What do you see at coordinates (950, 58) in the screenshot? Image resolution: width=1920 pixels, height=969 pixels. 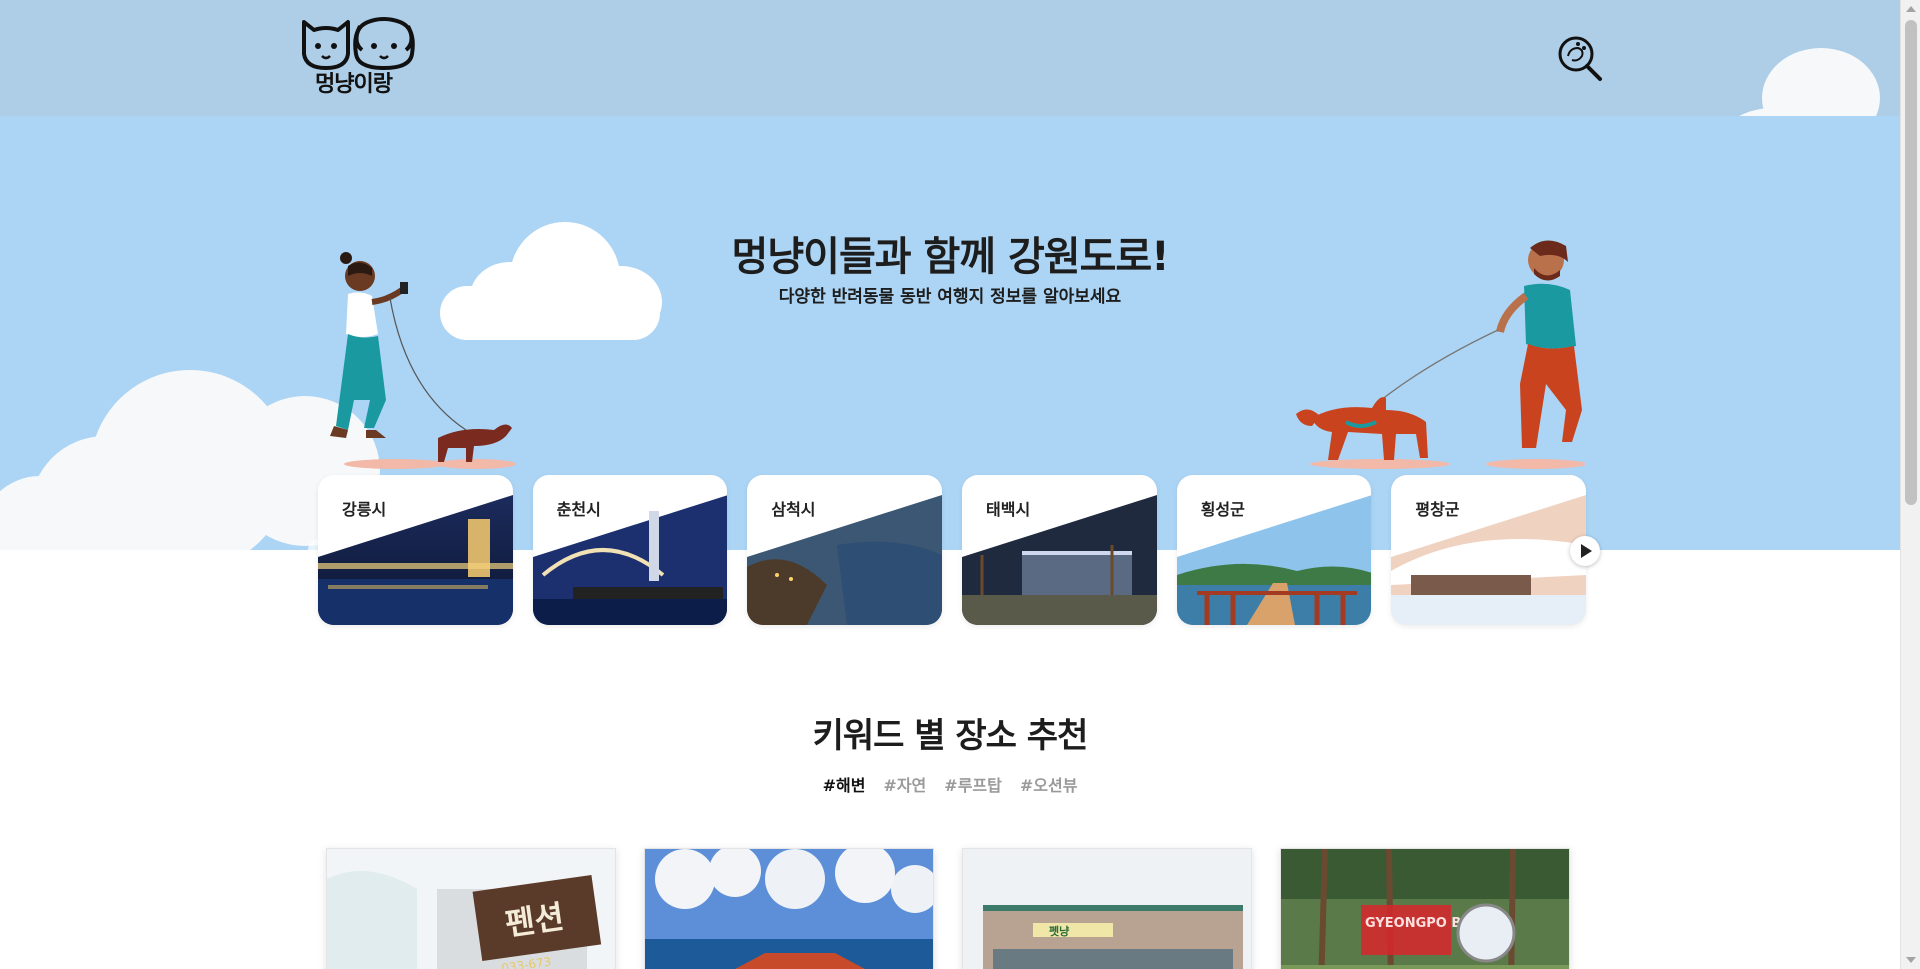 I see `site-header: 멍냥이랑` at bounding box center [950, 58].